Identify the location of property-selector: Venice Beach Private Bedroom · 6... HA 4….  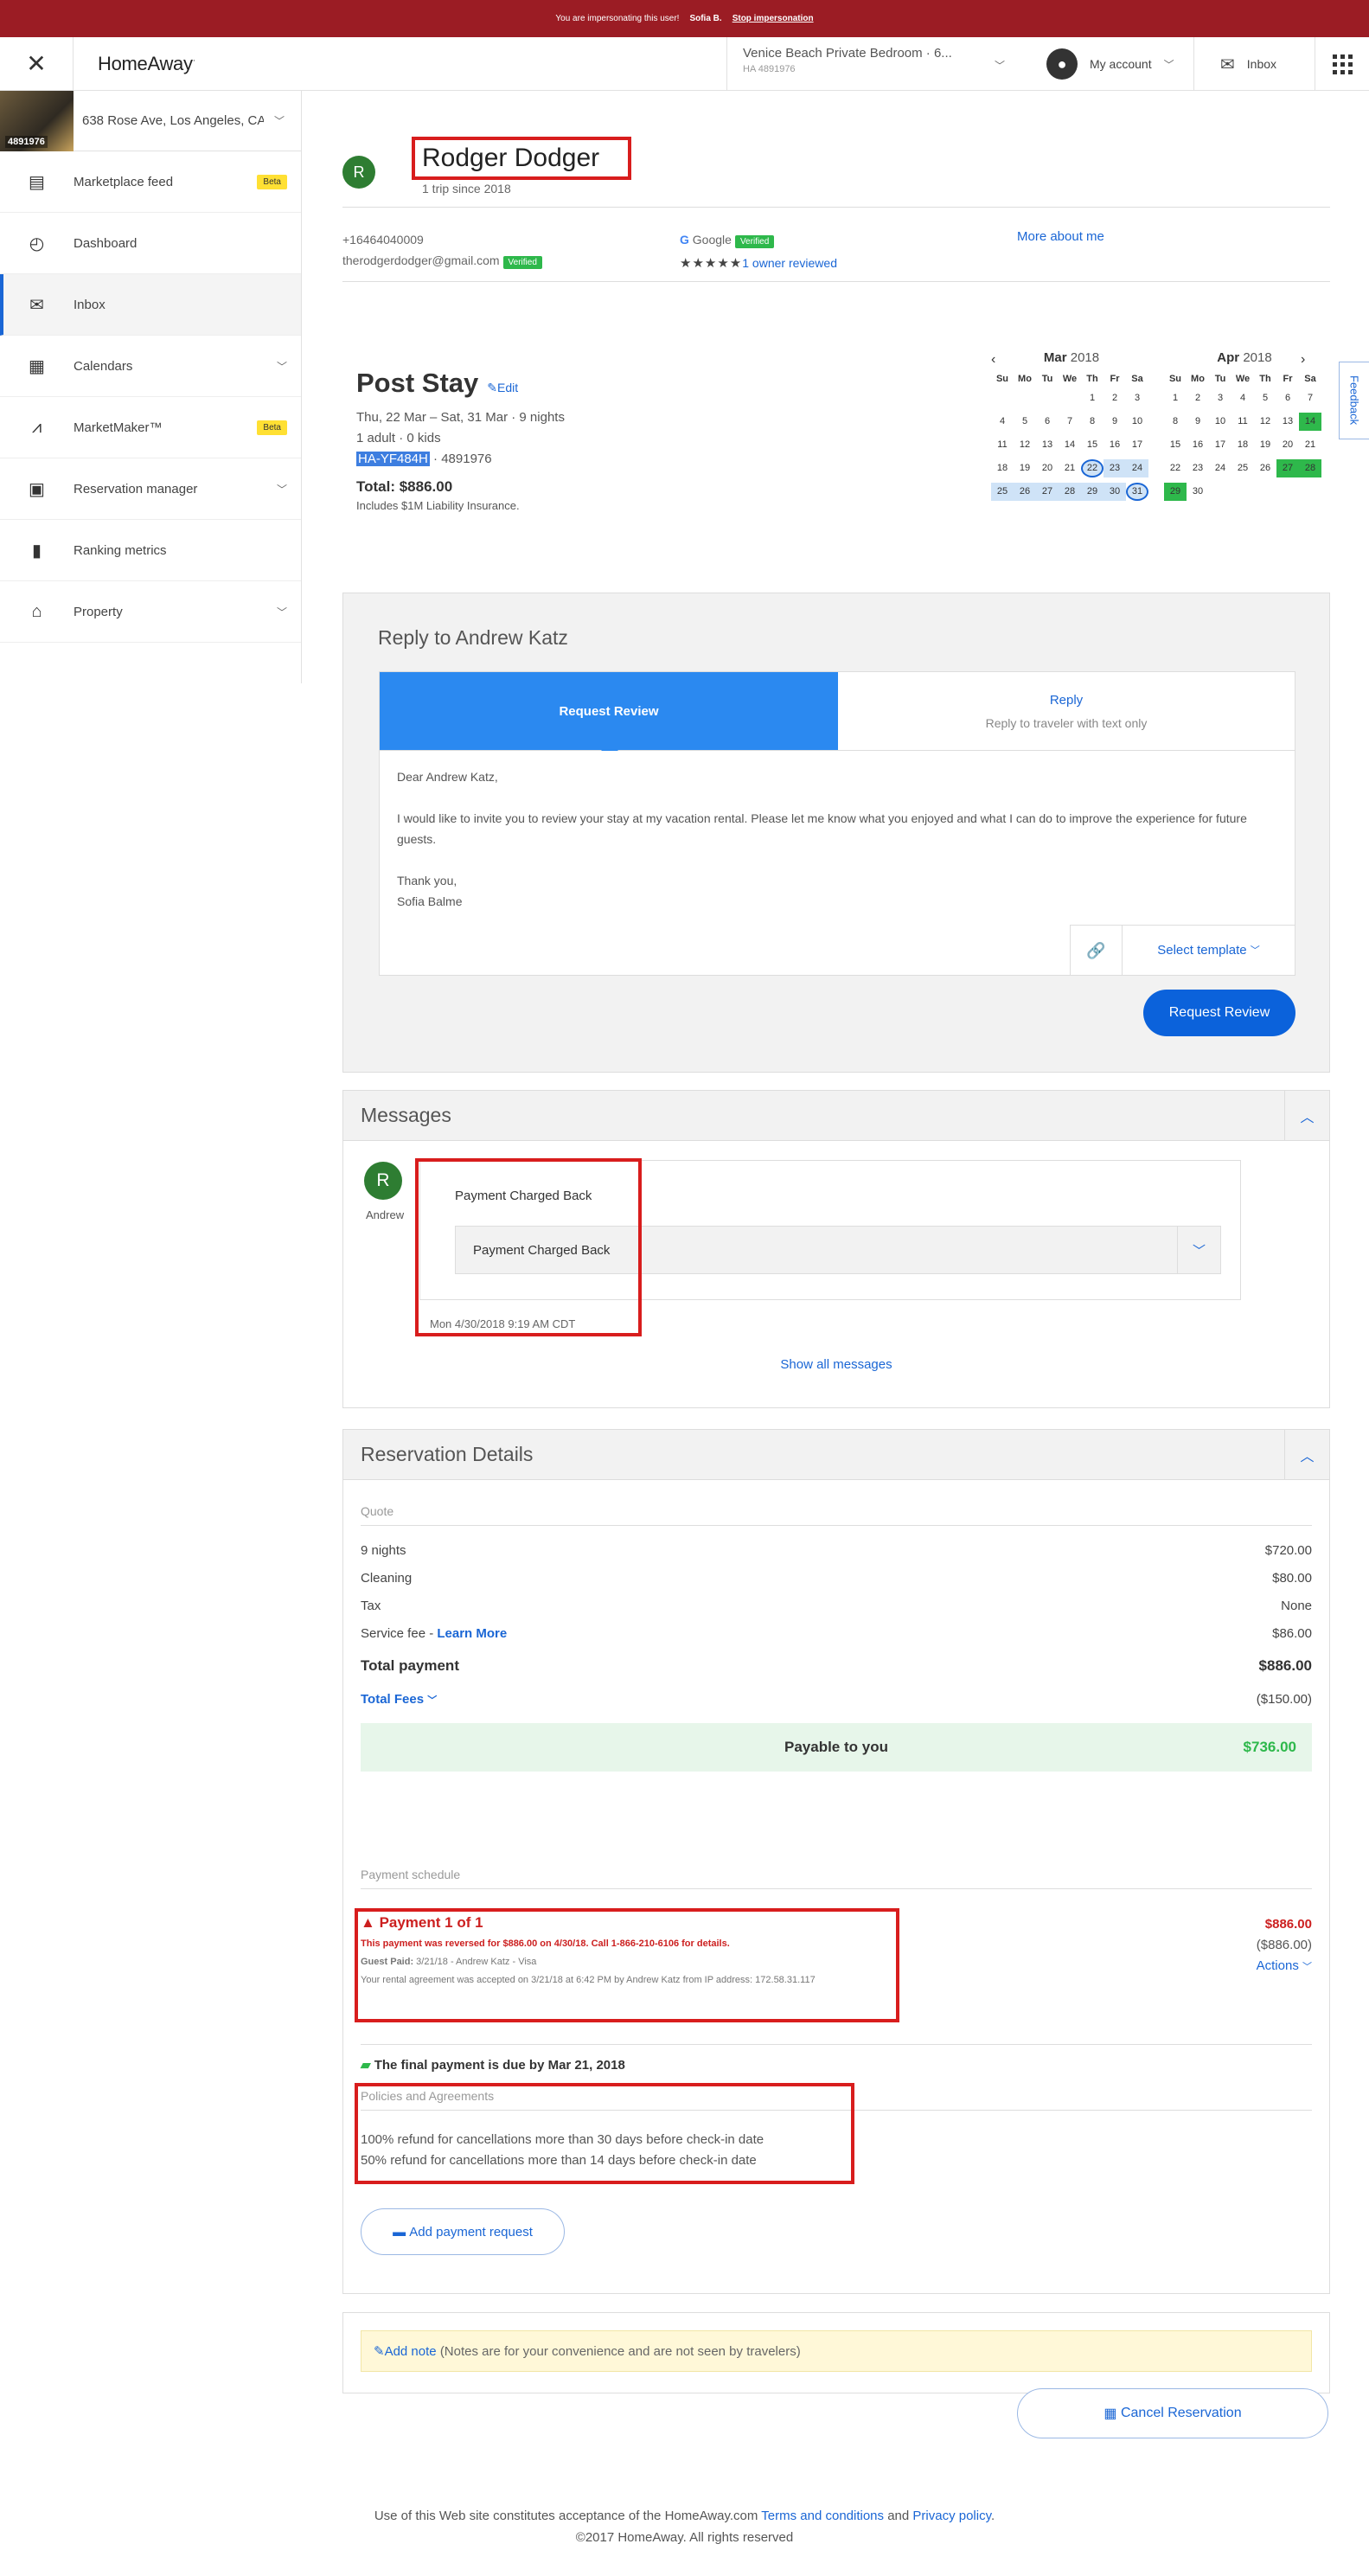
(873, 64).